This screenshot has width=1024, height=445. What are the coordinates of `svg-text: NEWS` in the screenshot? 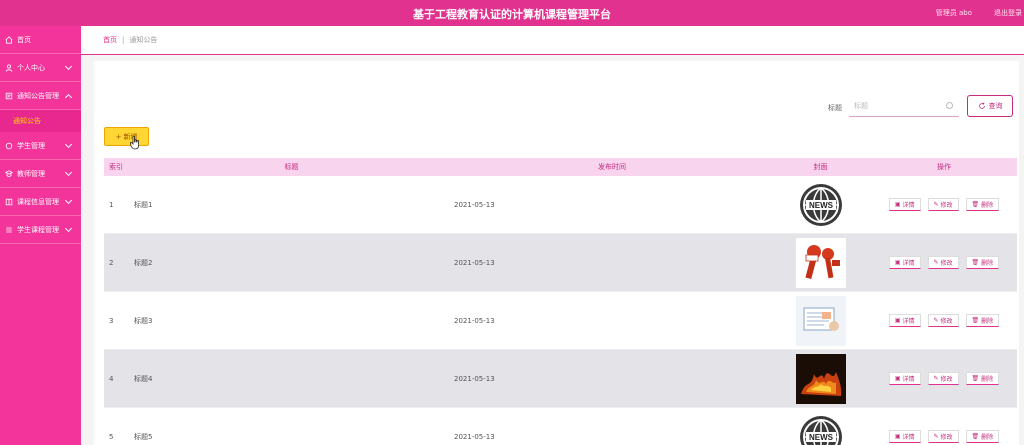 It's located at (821, 205).